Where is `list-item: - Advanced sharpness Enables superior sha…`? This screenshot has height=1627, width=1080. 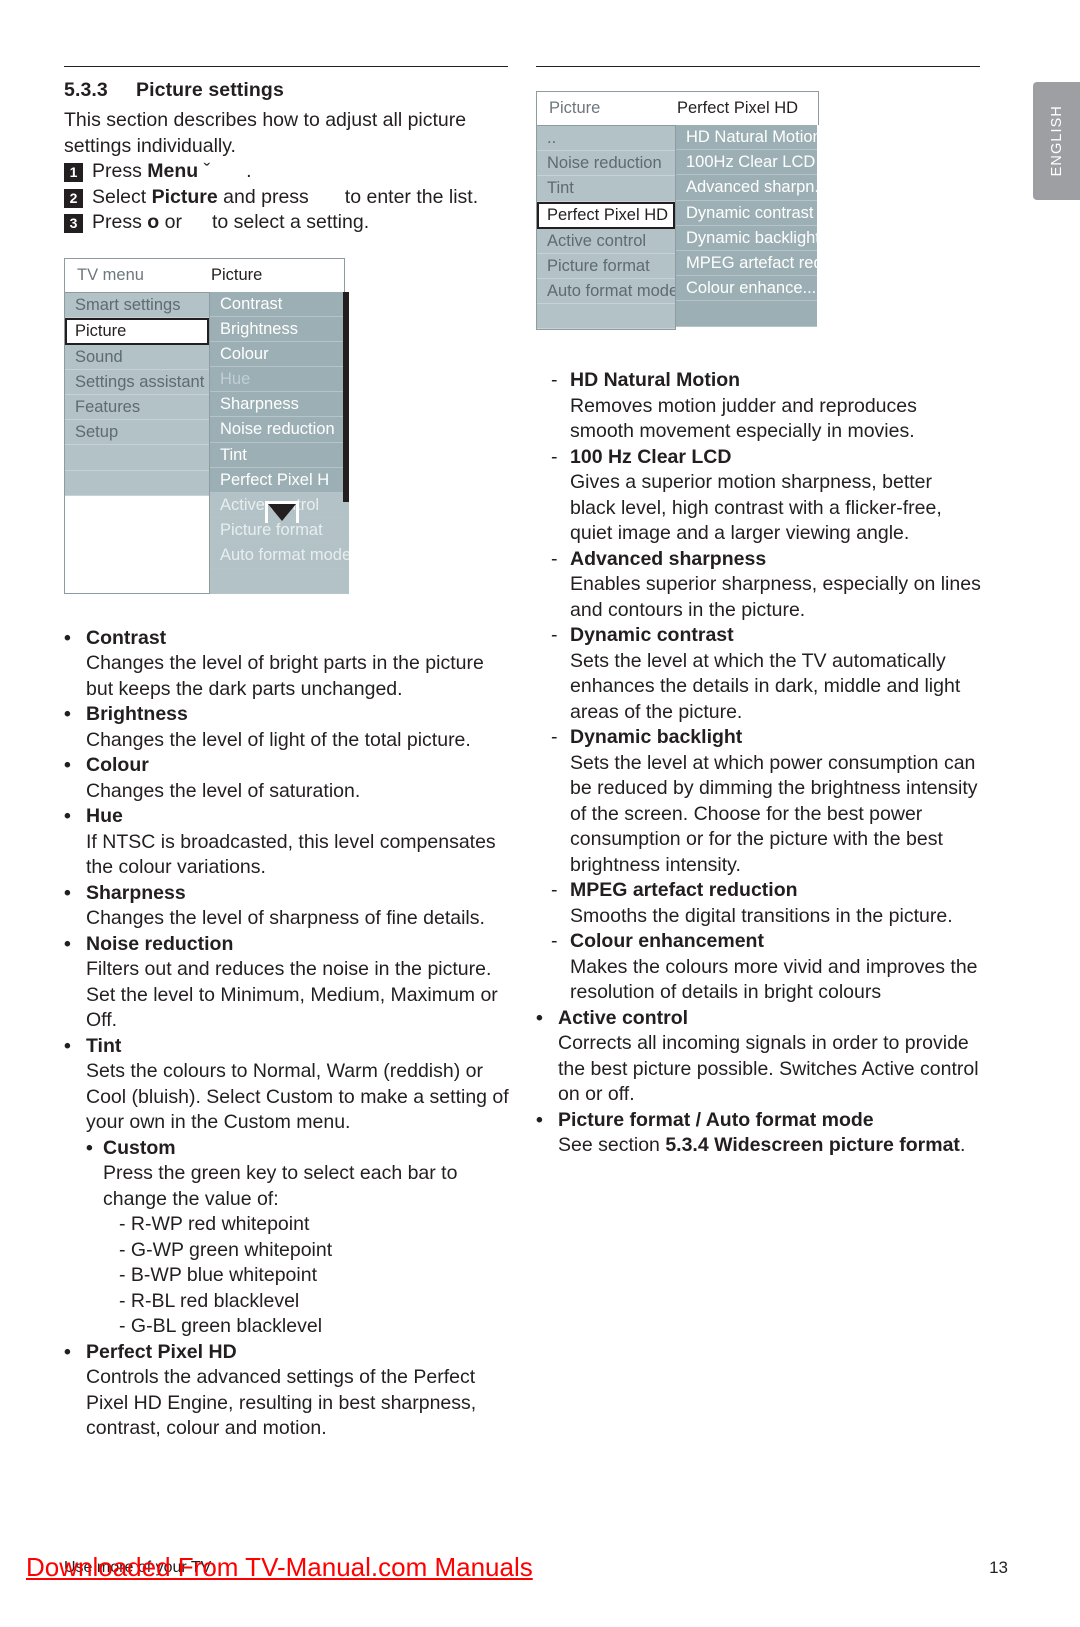 list-item: - Advanced sharpness Enables superior sha… is located at coordinates (759, 585).